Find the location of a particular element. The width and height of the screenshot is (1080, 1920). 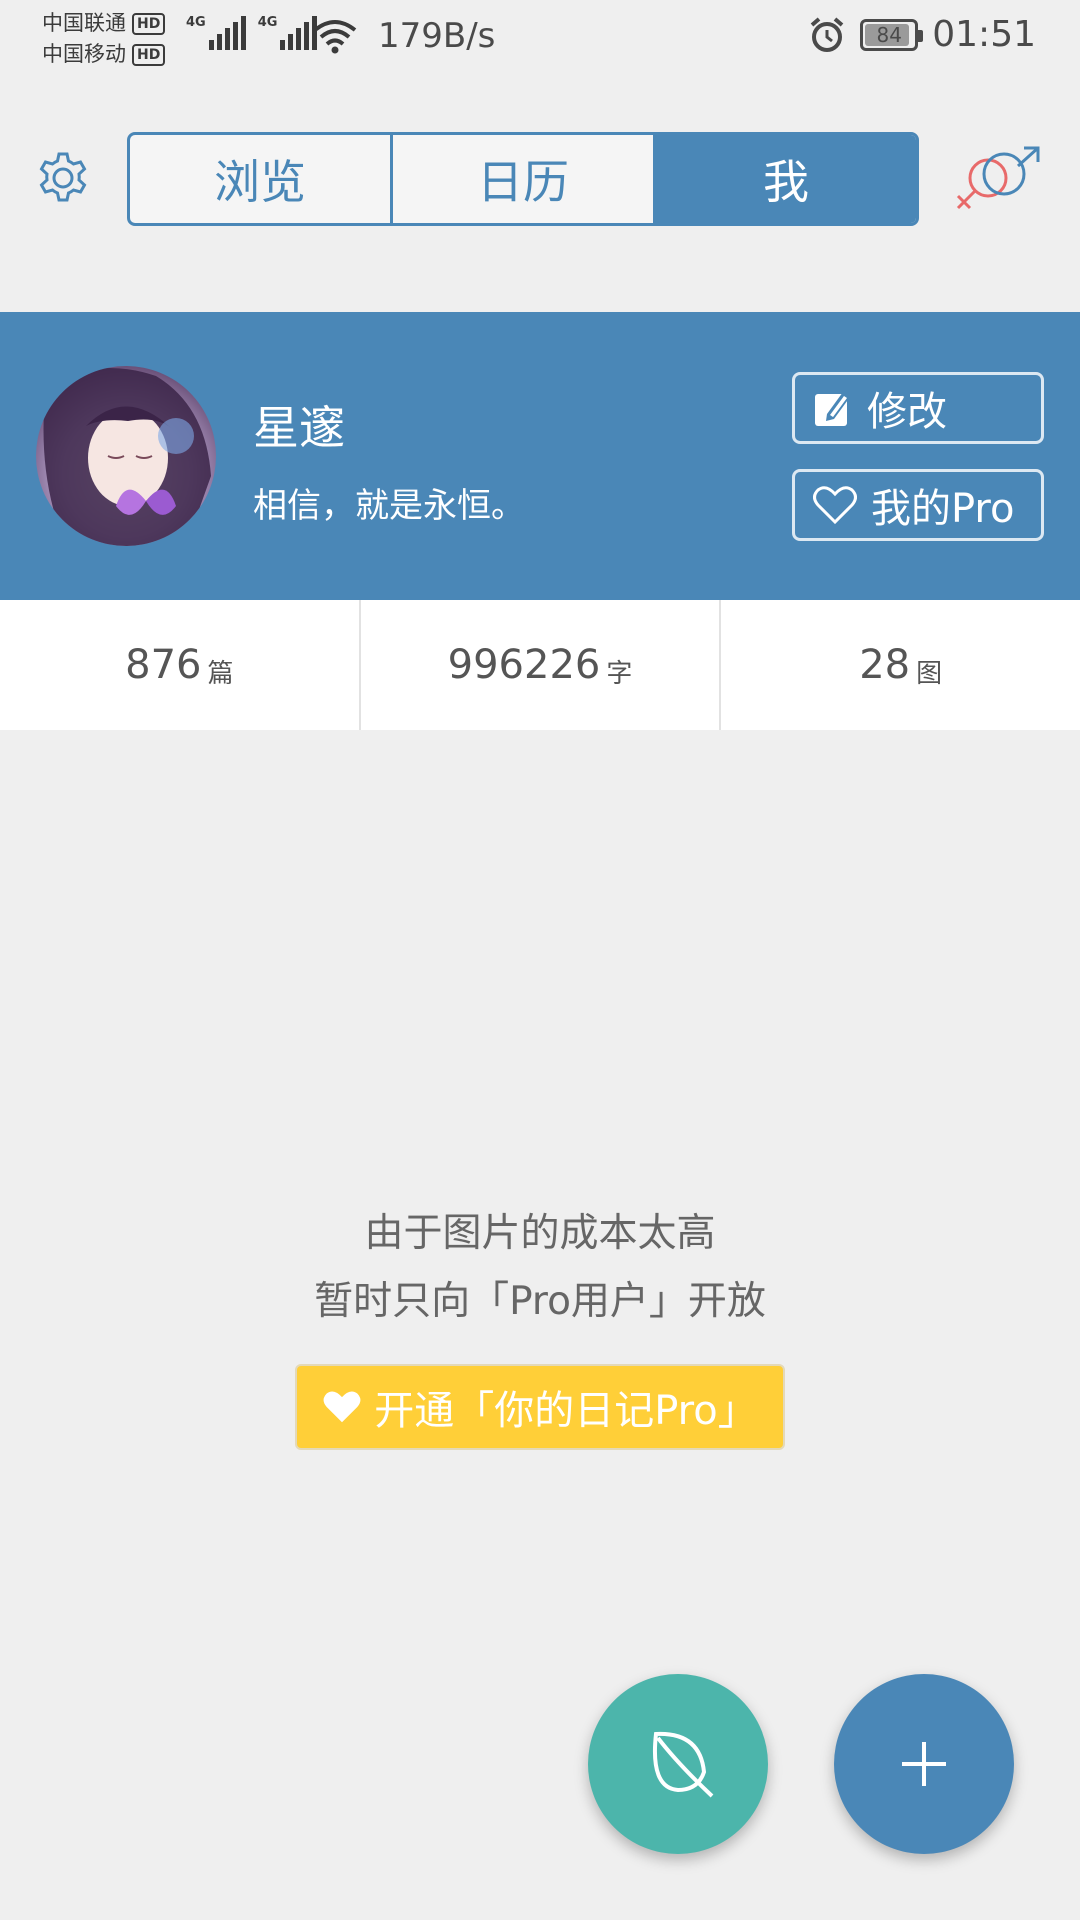

leaf-fab-button is located at coordinates (678, 1764).